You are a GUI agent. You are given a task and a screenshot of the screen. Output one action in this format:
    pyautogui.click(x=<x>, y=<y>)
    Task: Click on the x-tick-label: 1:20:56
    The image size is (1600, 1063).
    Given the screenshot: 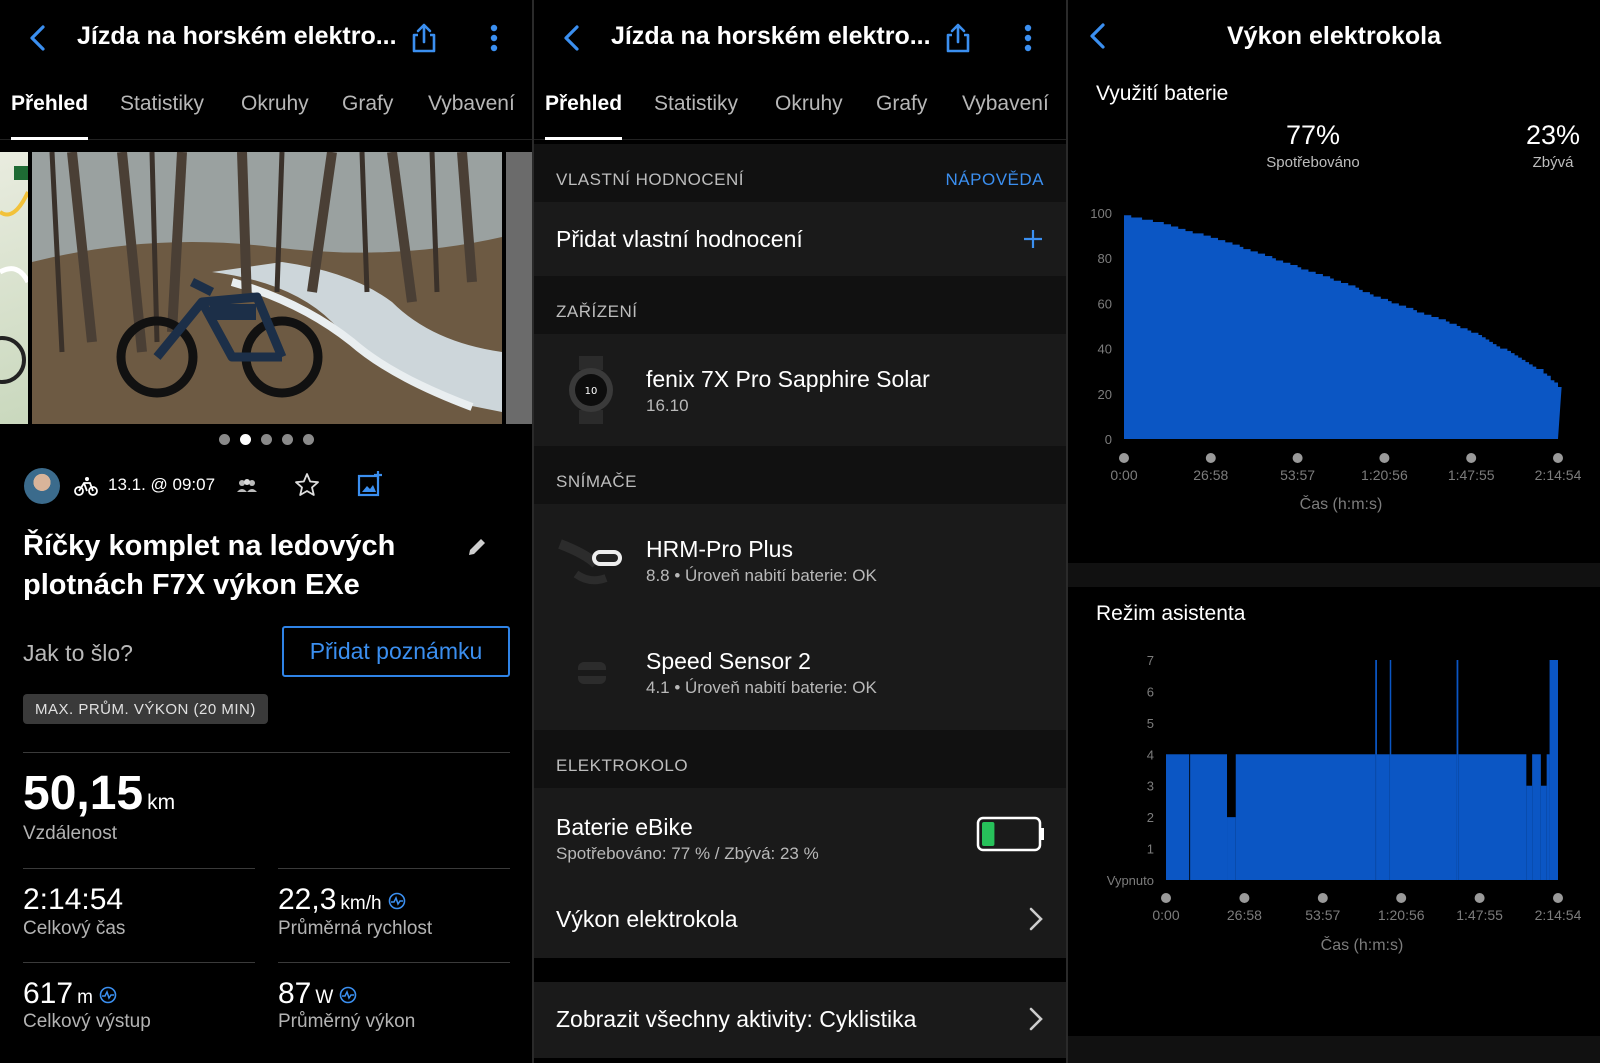 What is the action you would take?
    pyautogui.click(x=1401, y=915)
    